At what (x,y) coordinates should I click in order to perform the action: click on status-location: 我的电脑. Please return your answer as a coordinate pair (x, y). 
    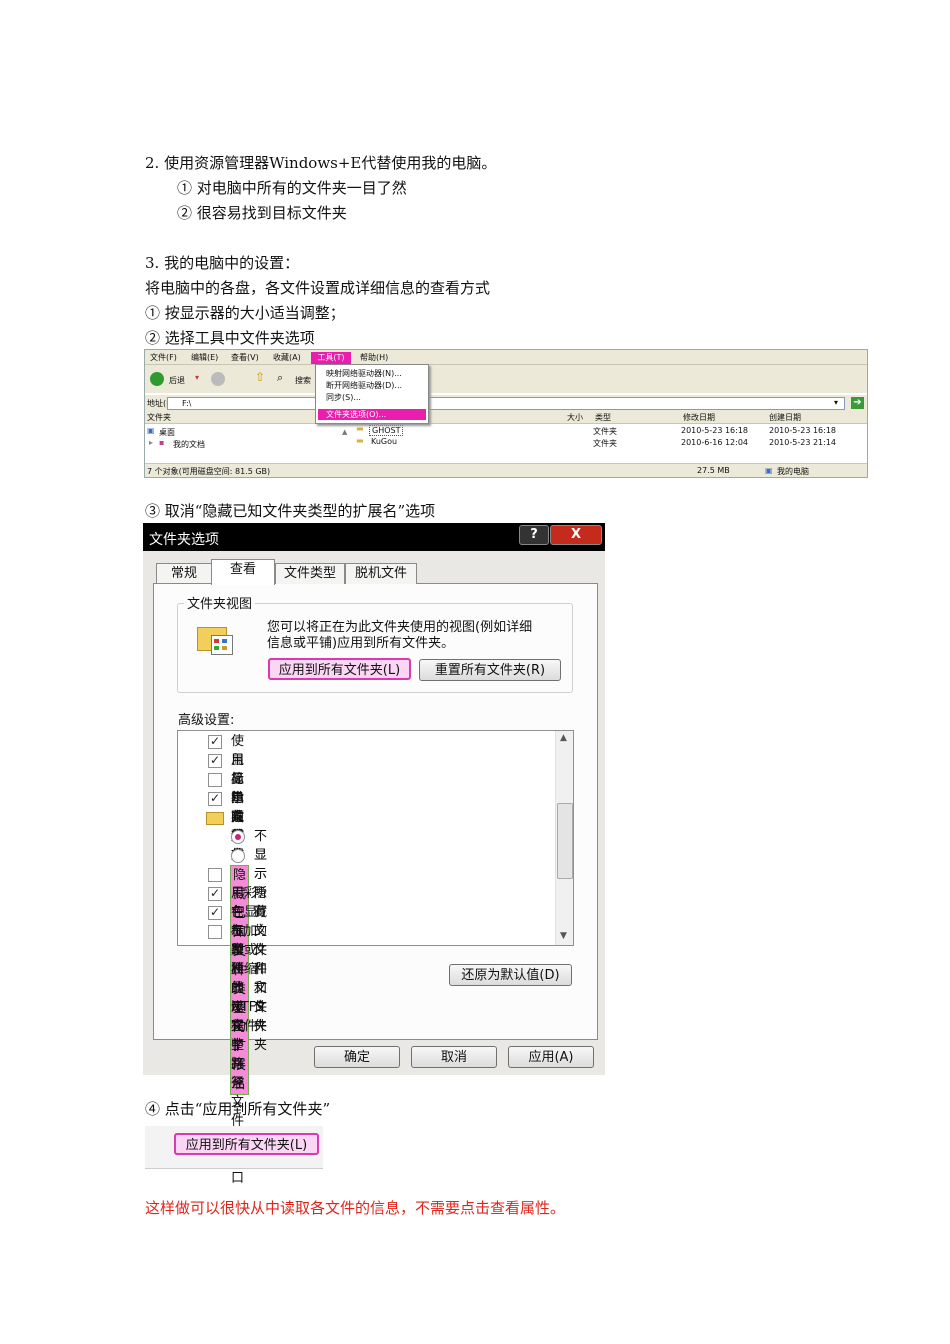
    Looking at the image, I should click on (793, 471).